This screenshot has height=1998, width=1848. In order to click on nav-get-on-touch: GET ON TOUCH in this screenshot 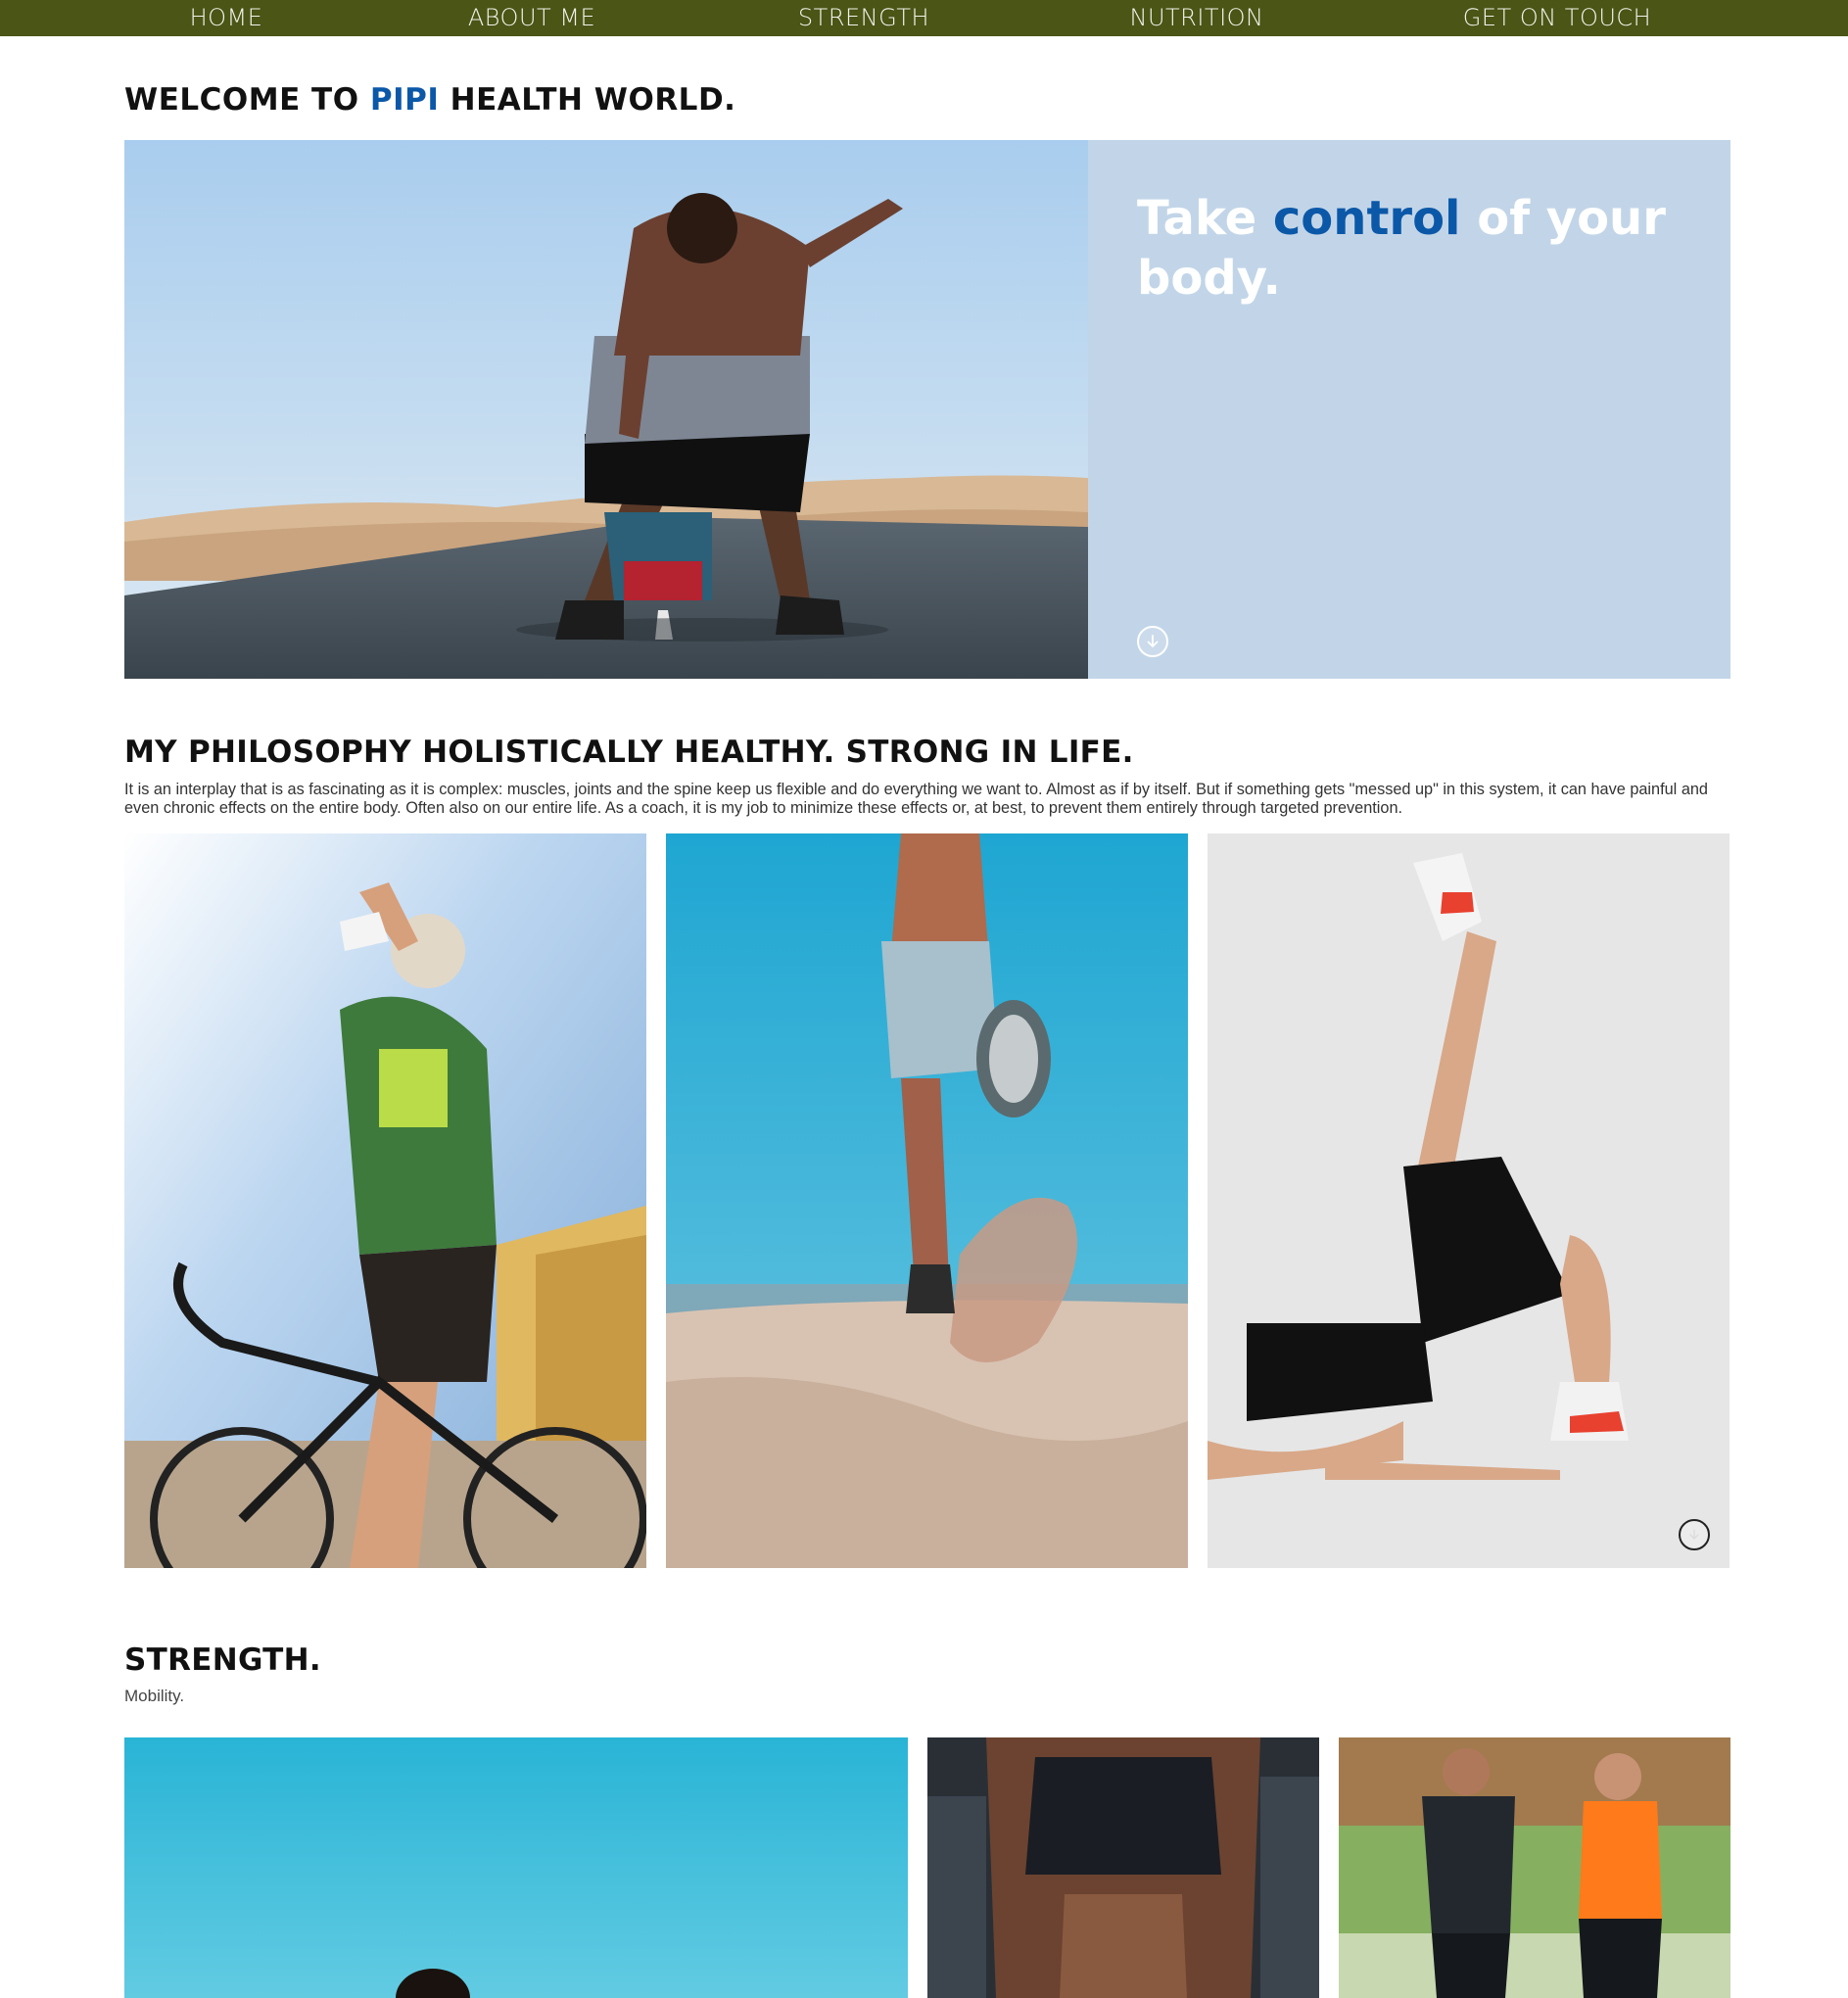, I will do `click(1557, 18)`.